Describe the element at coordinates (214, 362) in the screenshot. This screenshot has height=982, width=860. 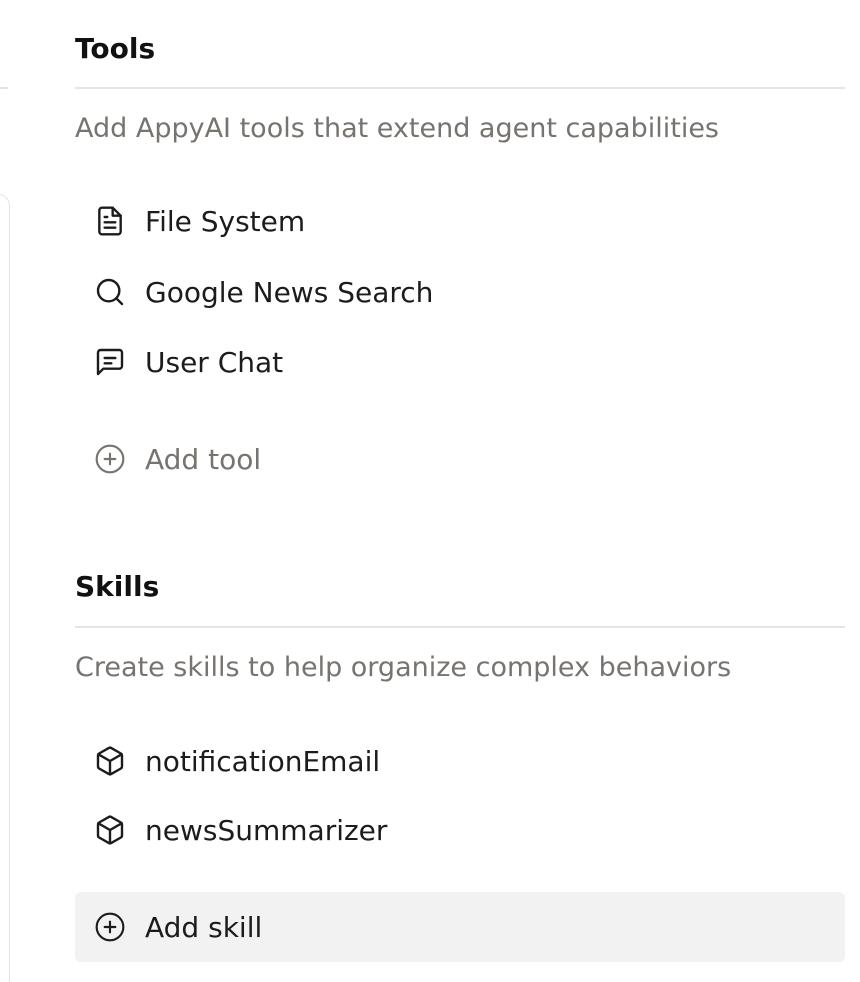
I see `tool-label: User Chat` at that location.